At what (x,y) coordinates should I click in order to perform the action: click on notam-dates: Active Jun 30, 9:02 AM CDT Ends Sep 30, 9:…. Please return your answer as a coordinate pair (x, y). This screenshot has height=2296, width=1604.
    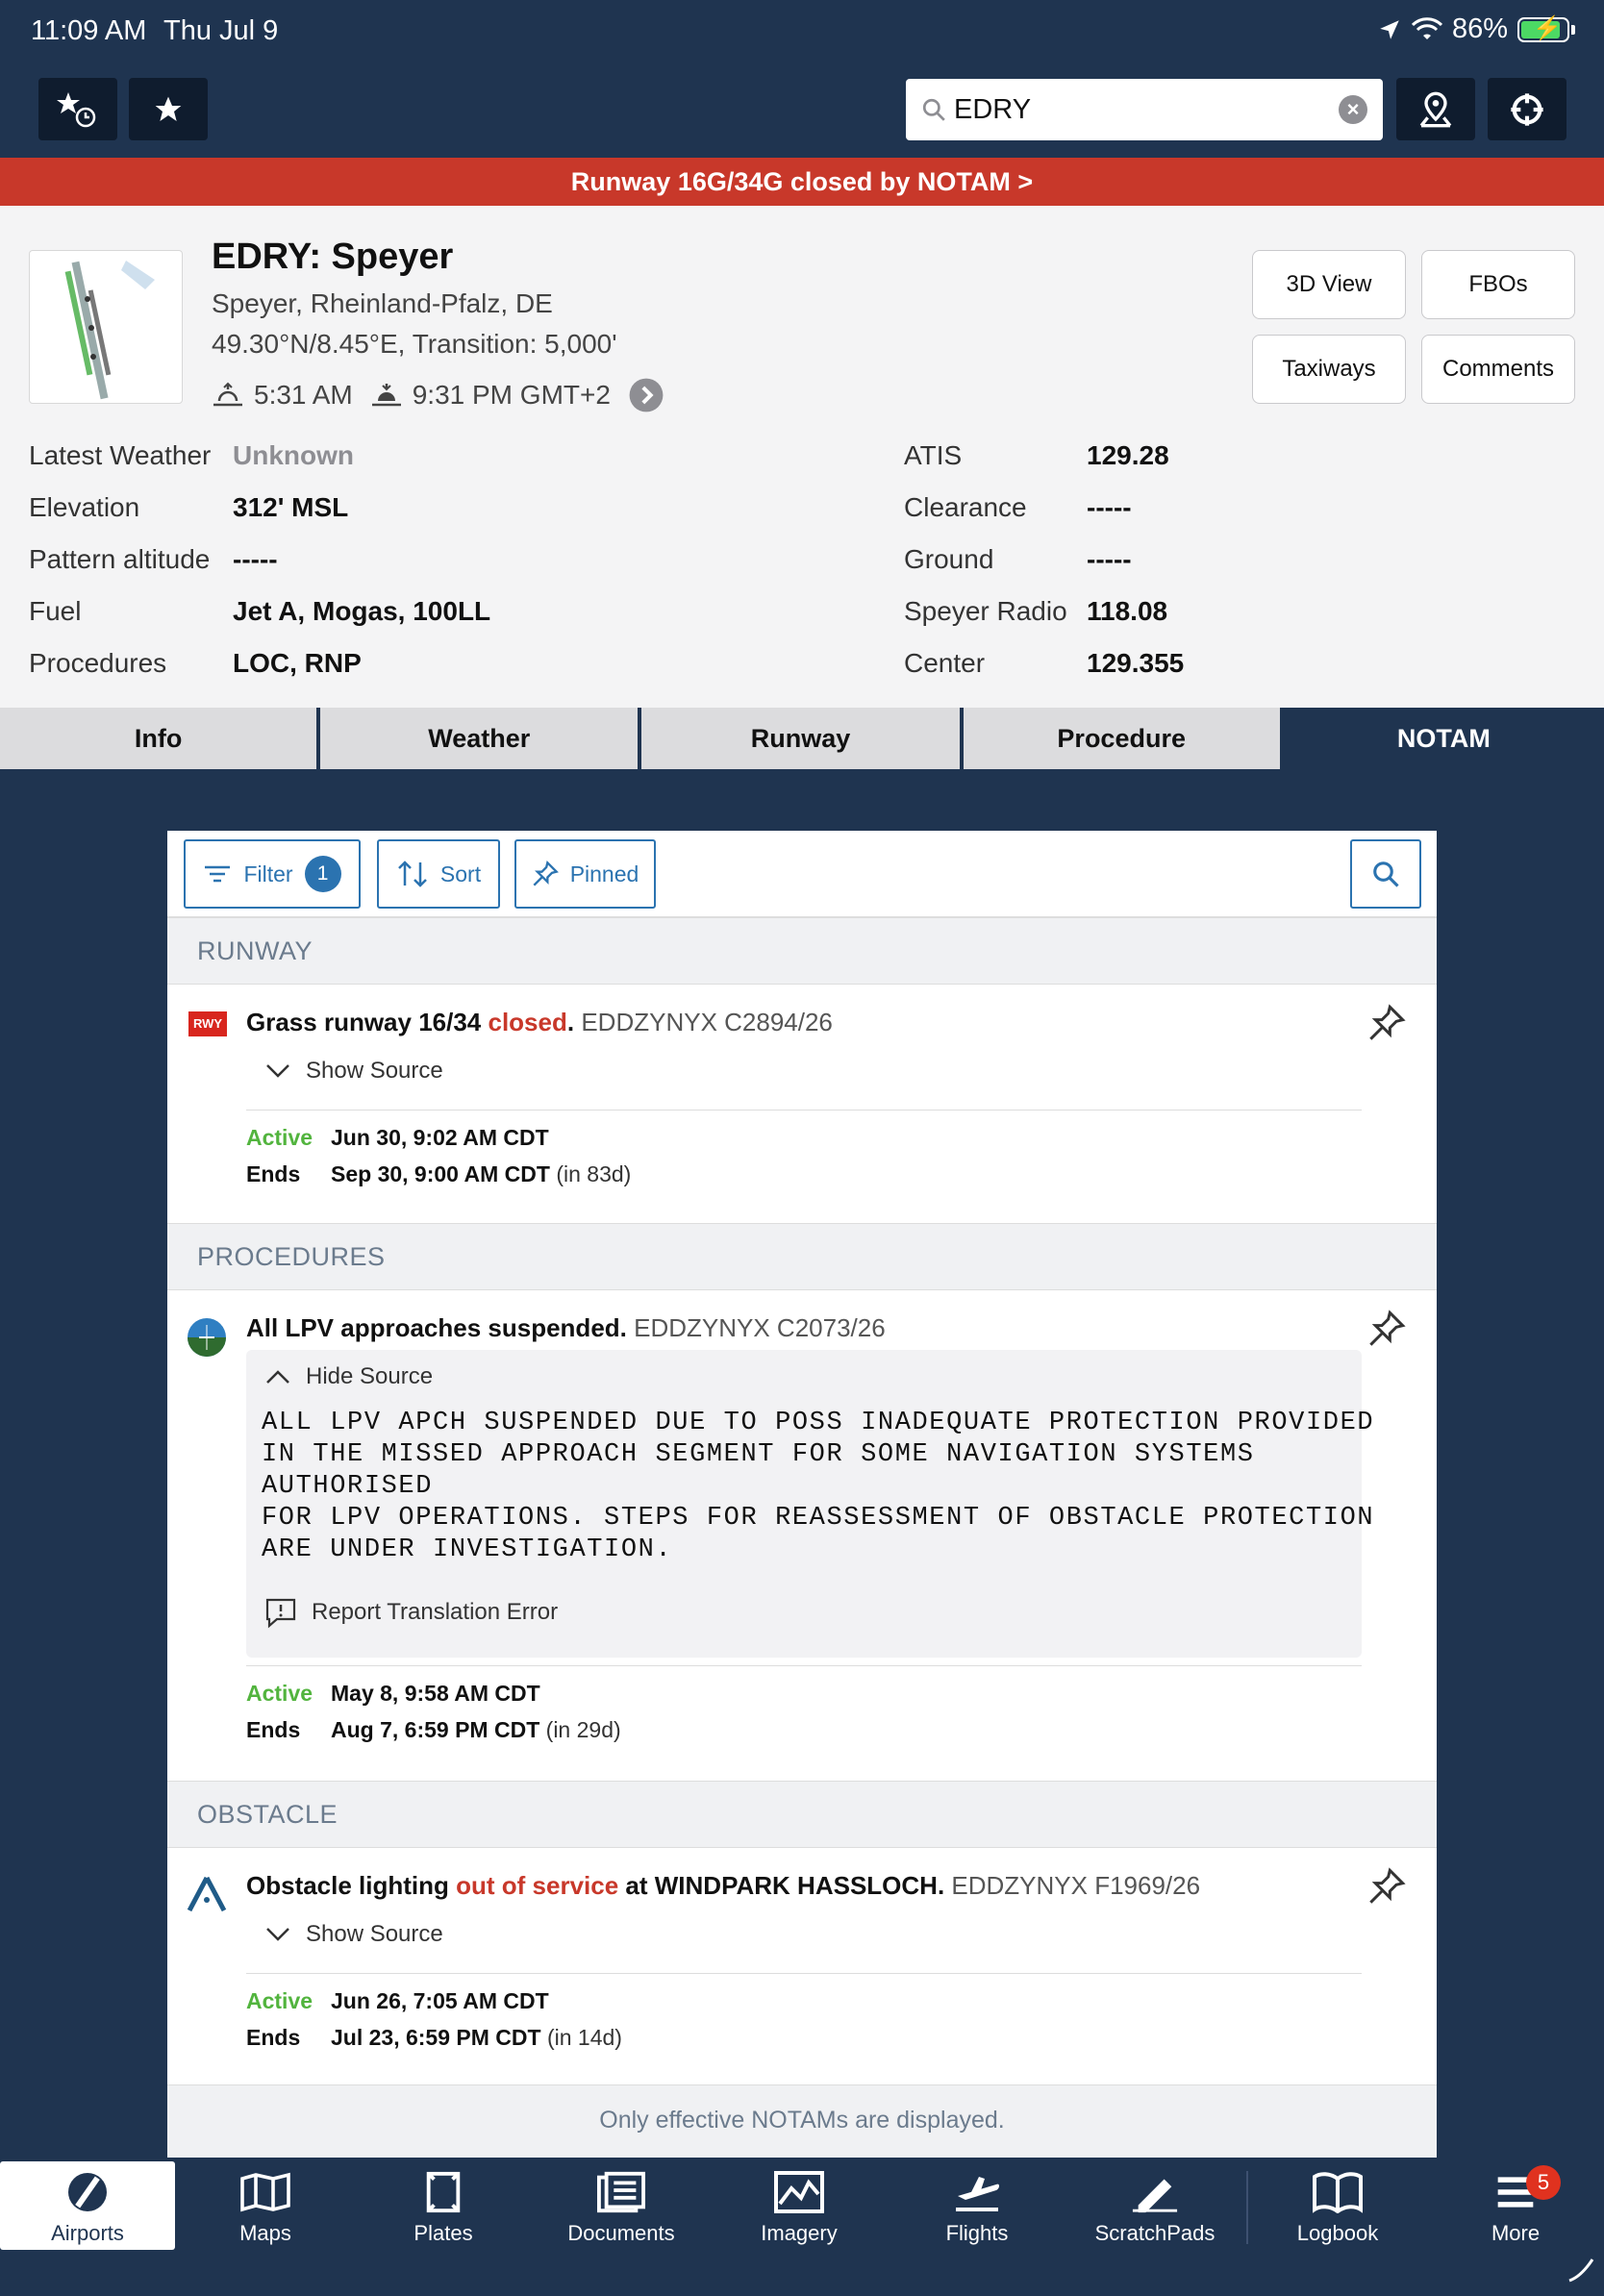
    Looking at the image, I should click on (439, 1155).